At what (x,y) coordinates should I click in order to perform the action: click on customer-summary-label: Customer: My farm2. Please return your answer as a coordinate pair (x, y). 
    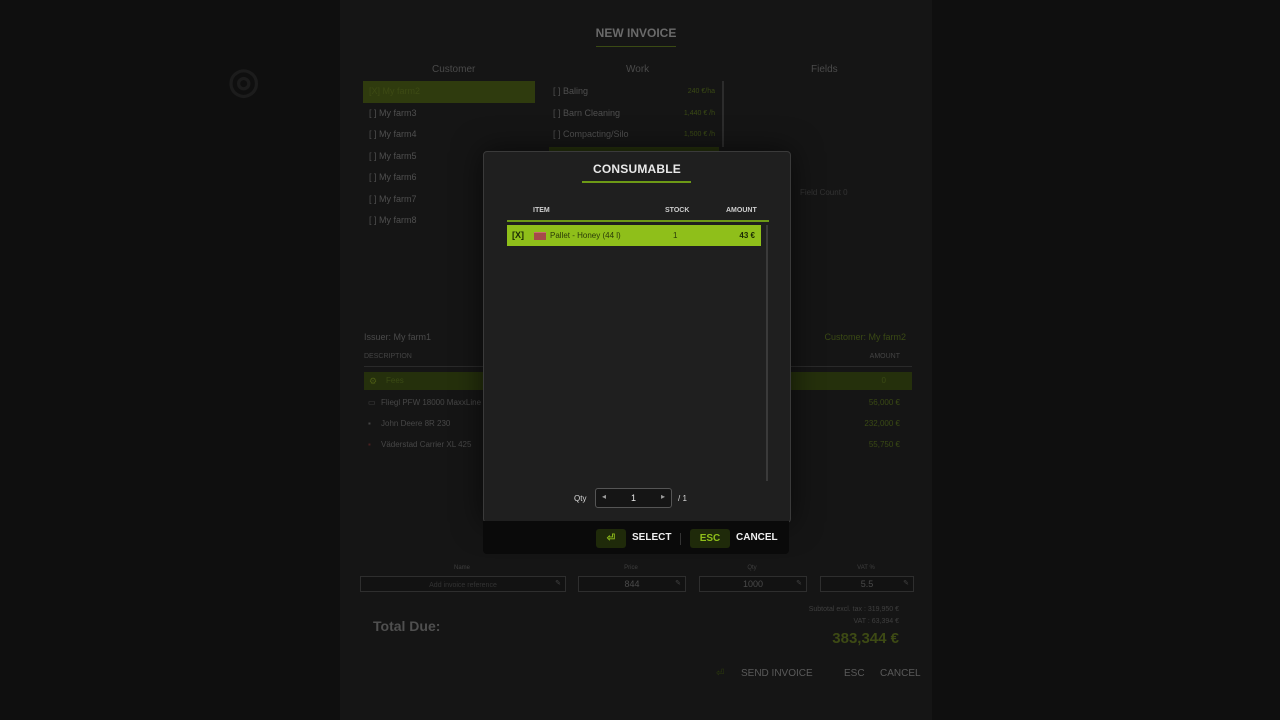
    Looking at the image, I should click on (865, 337).